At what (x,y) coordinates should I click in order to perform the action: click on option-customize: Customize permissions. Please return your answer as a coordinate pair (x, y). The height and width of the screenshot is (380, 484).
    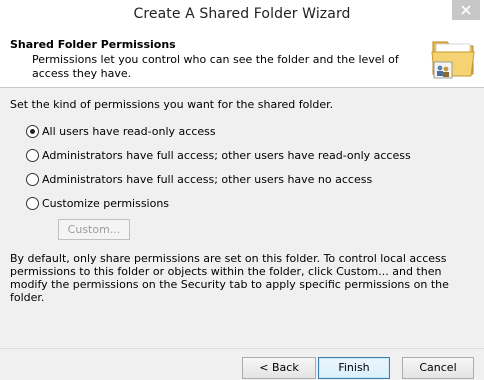
    Looking at the image, I should click on (97, 203).